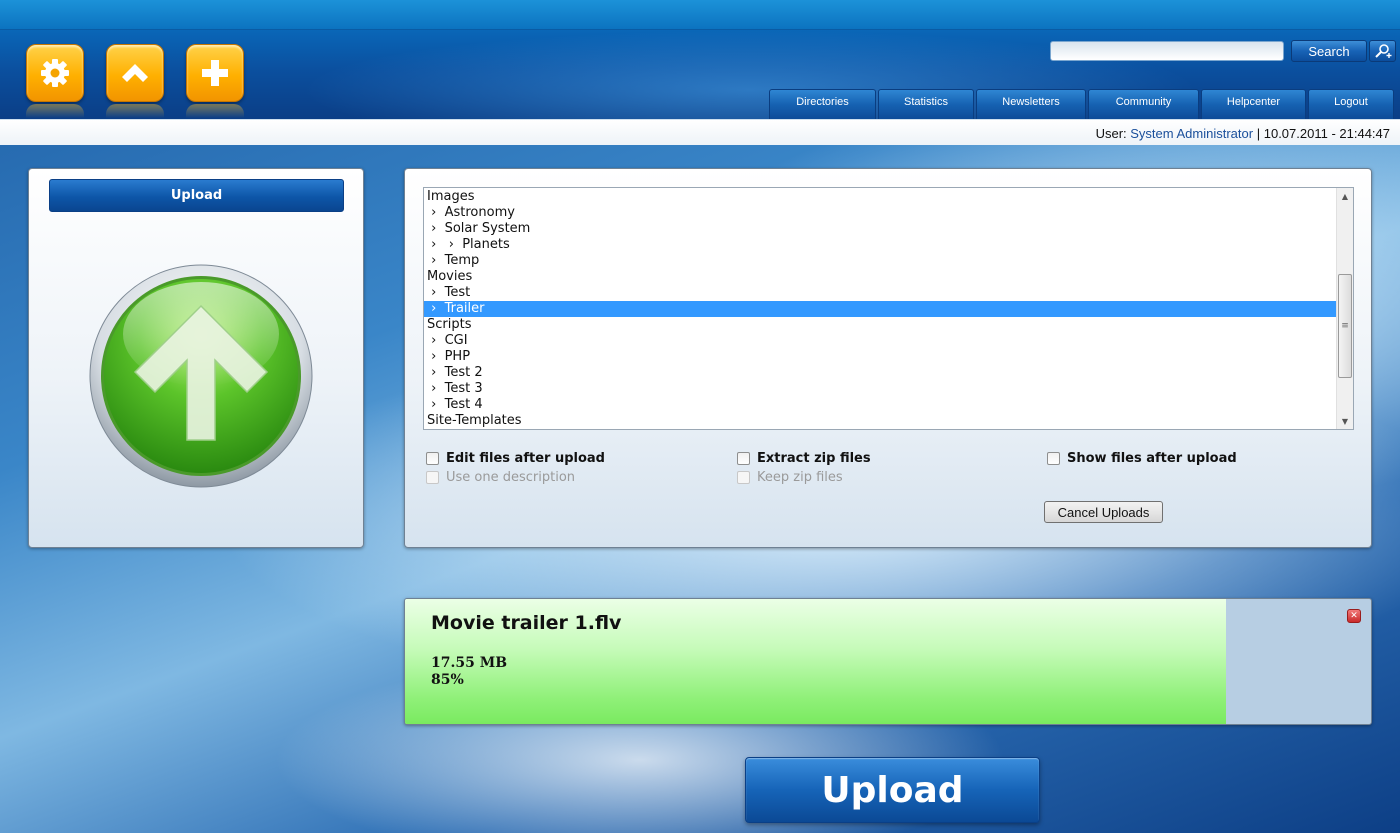 The width and height of the screenshot is (1400, 833). Describe the element at coordinates (511, 477) in the screenshot. I see `one-description-label: Use one description` at that location.